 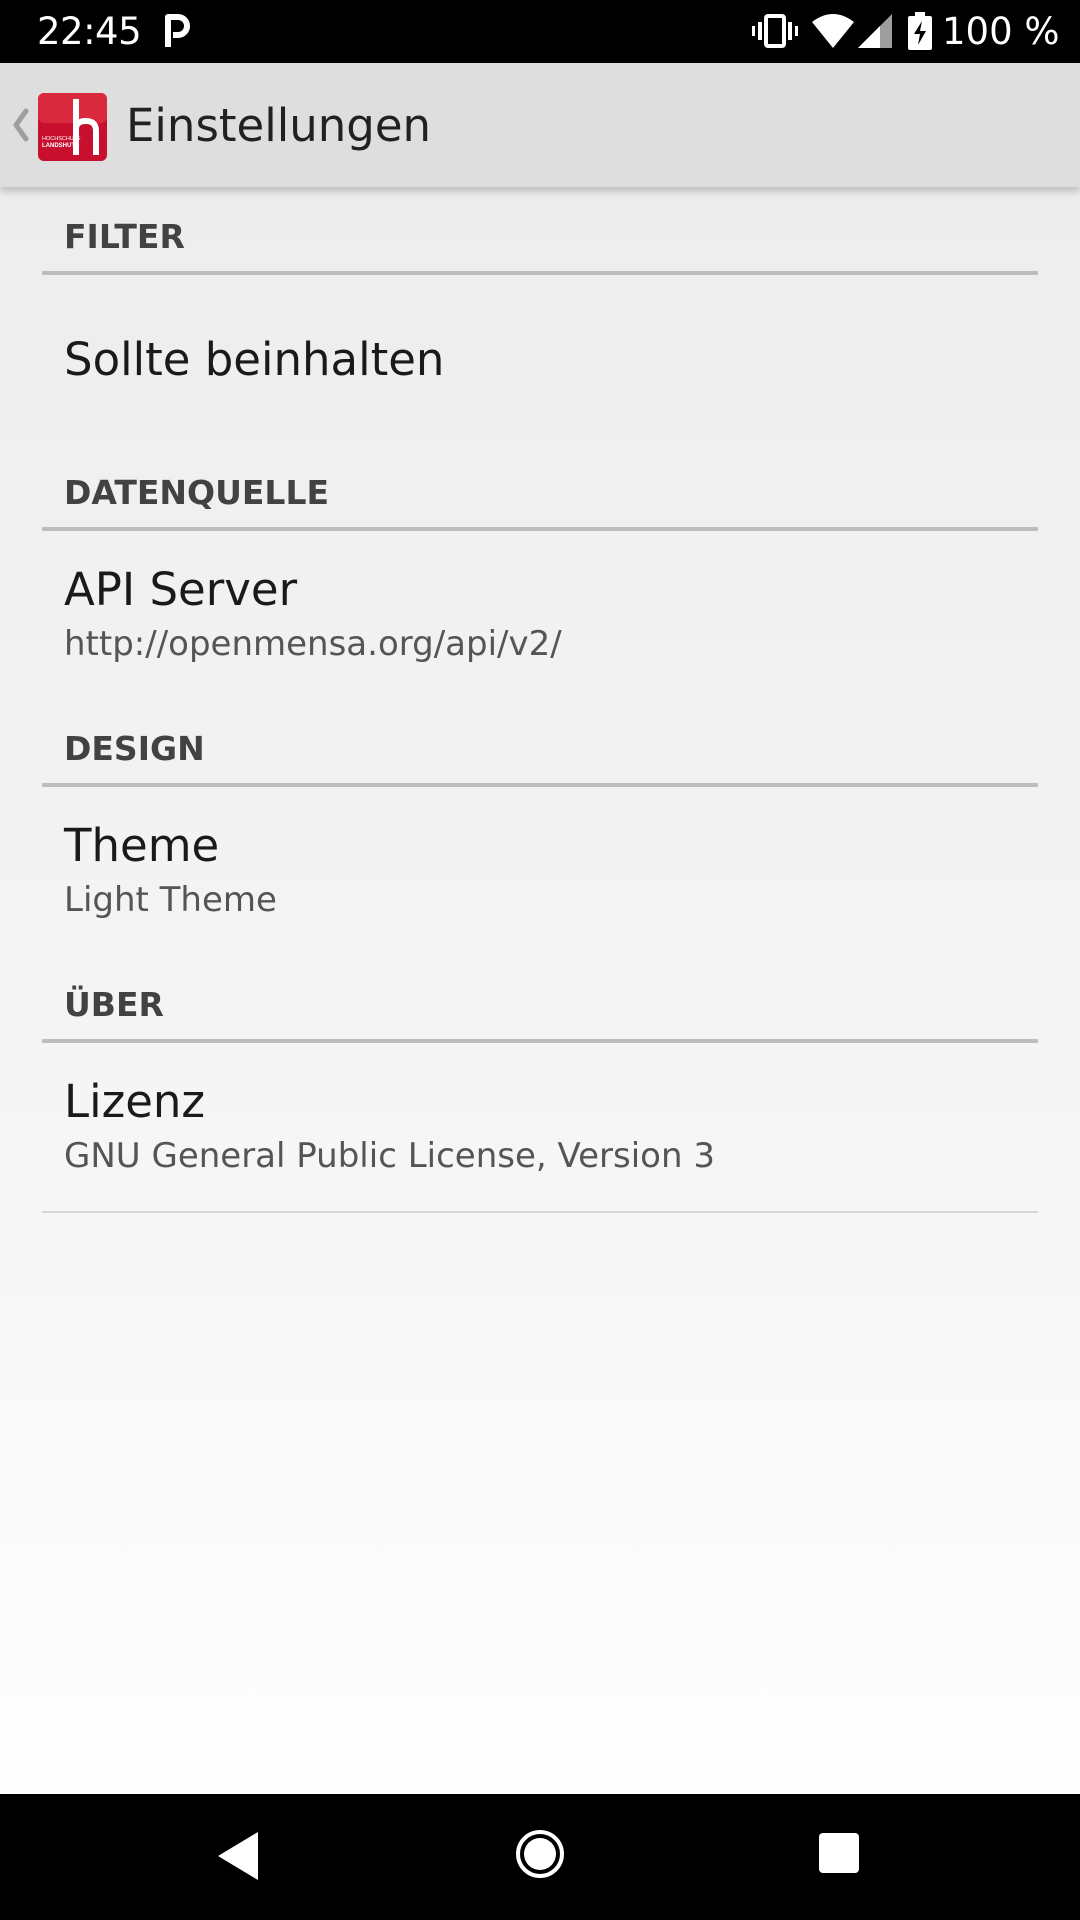 I want to click on signal-icon, so click(x=875, y=31).